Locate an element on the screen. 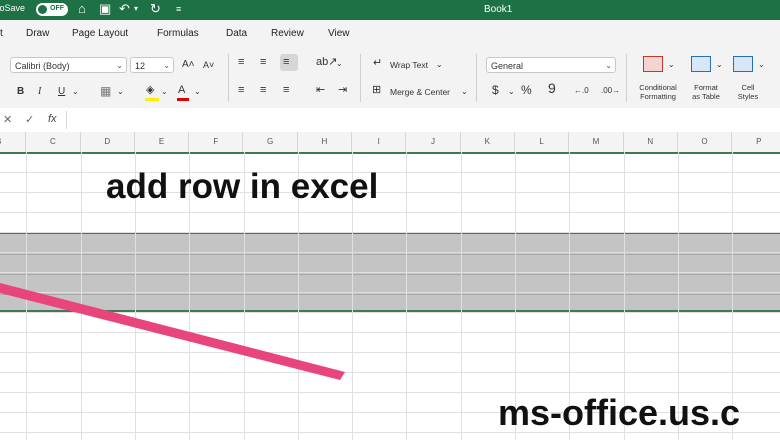  pointer-arrow is located at coordinates (172, 331).